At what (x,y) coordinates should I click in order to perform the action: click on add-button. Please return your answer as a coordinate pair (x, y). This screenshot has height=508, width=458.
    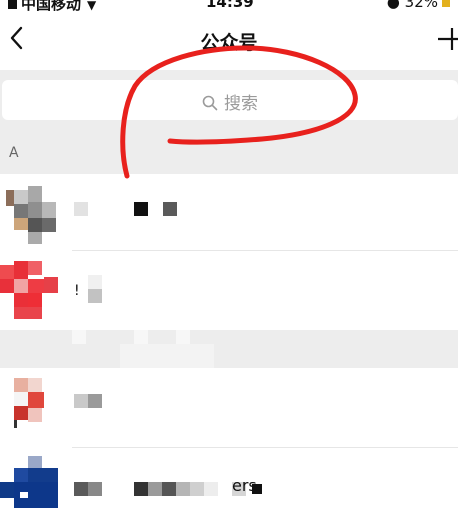
    Looking at the image, I should click on (448, 39).